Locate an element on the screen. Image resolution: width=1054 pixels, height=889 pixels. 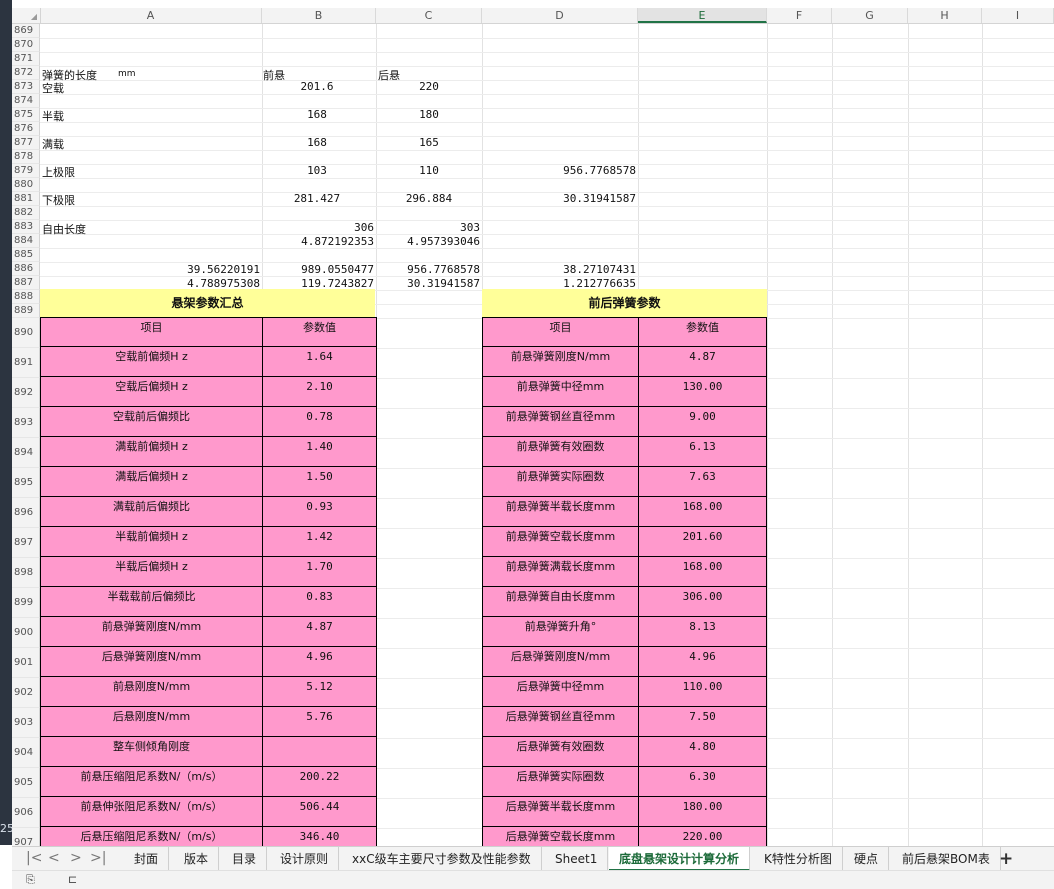
column-header-f: F is located at coordinates (799, 15).